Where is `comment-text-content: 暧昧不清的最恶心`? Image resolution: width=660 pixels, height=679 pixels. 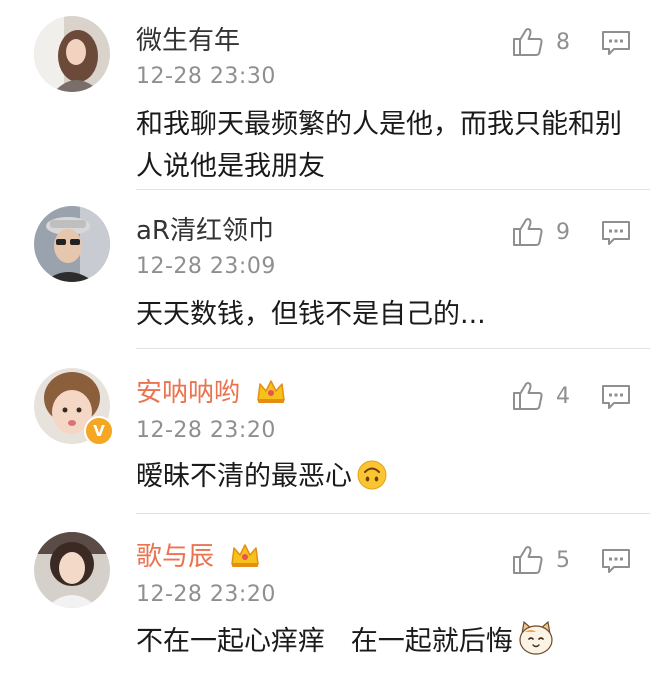 comment-text-content: 暧昧不清的最恶心 is located at coordinates (244, 476).